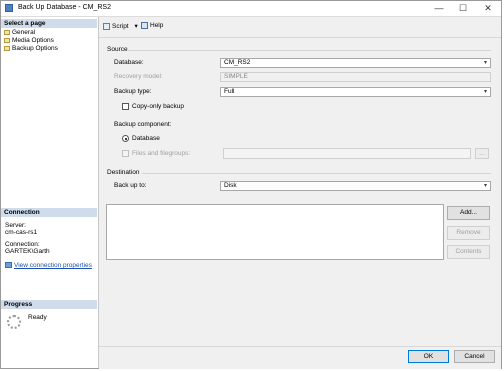 This screenshot has height=371, width=504. What do you see at coordinates (439, 8) in the screenshot?
I see `minimize-button: —` at bounding box center [439, 8].